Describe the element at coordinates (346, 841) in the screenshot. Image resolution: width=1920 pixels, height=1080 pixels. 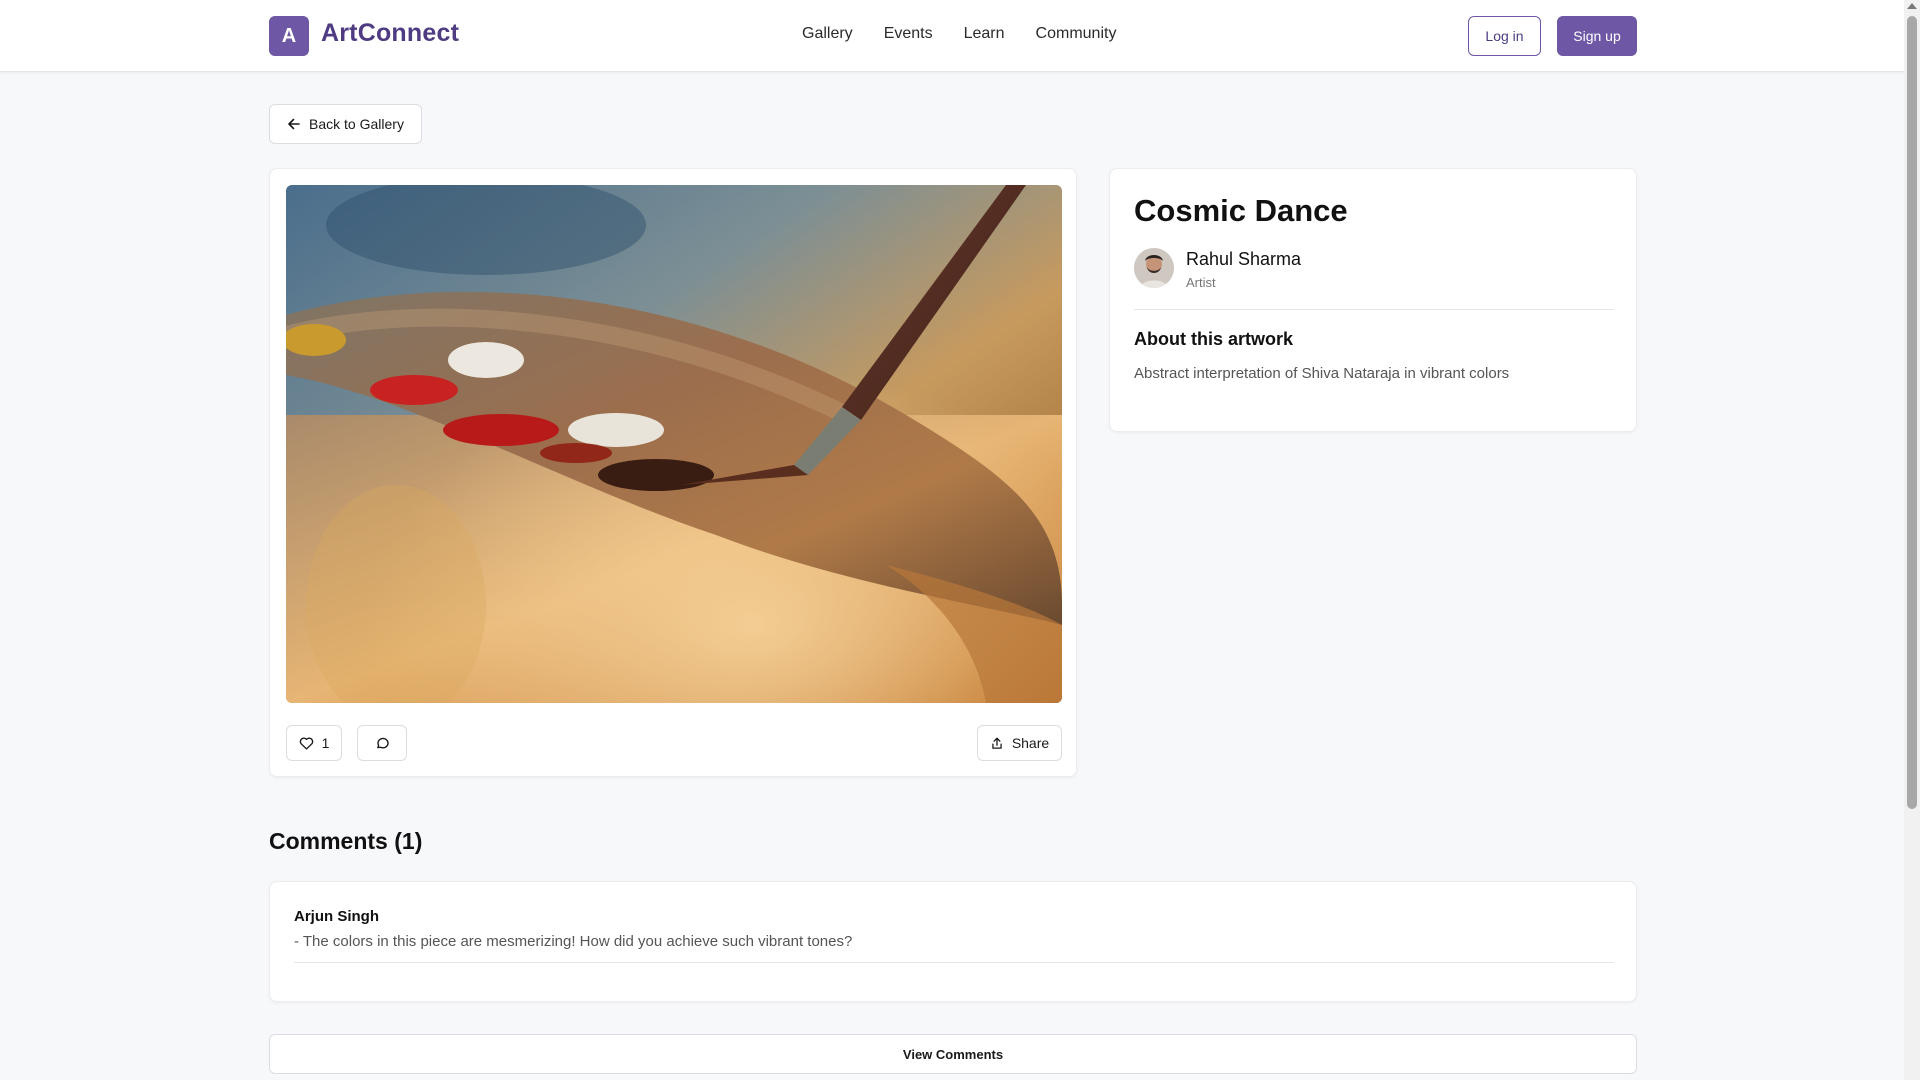
I see `comments-heading: Comments (1)` at that location.